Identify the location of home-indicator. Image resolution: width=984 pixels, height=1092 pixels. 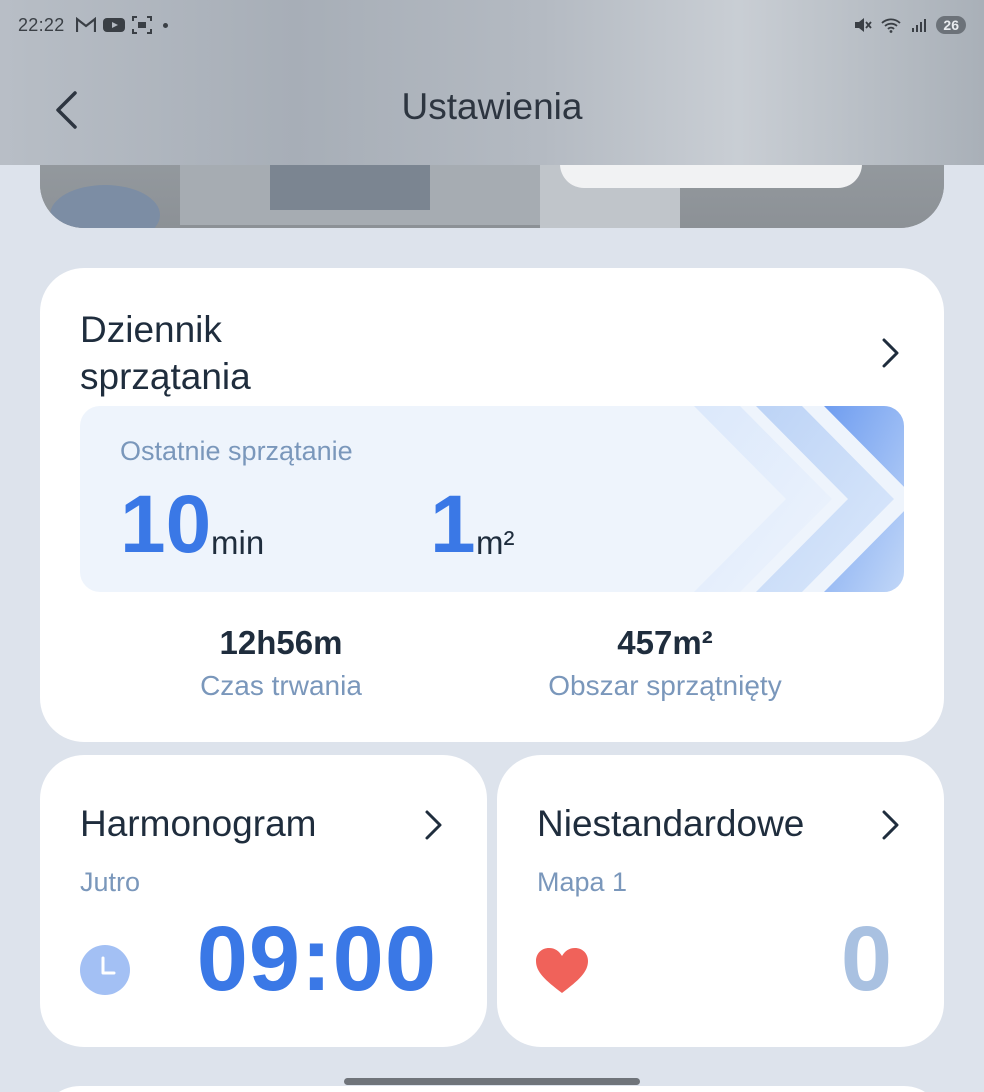
(492, 1081).